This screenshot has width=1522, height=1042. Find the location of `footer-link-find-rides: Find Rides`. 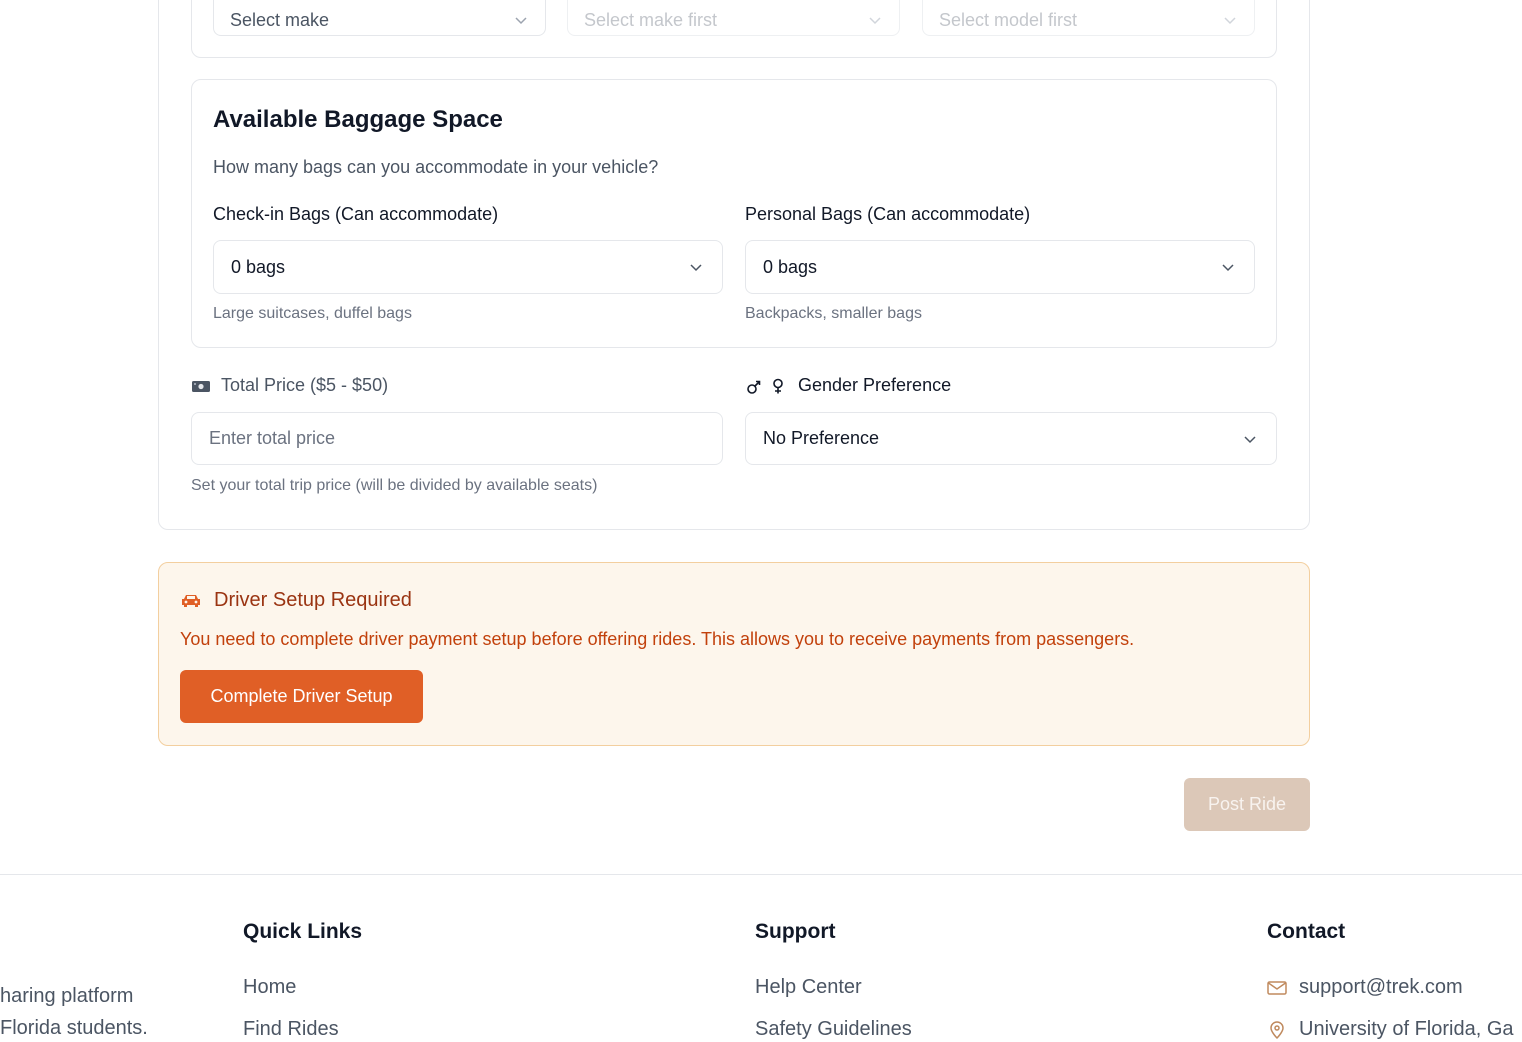

footer-link-find-rides: Find Rides is located at coordinates (291, 1029).